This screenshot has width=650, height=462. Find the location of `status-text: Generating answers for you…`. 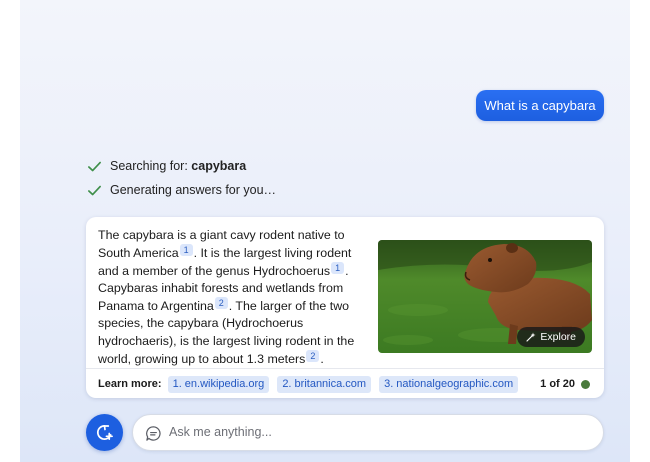

status-text: Generating answers for you… is located at coordinates (193, 190).